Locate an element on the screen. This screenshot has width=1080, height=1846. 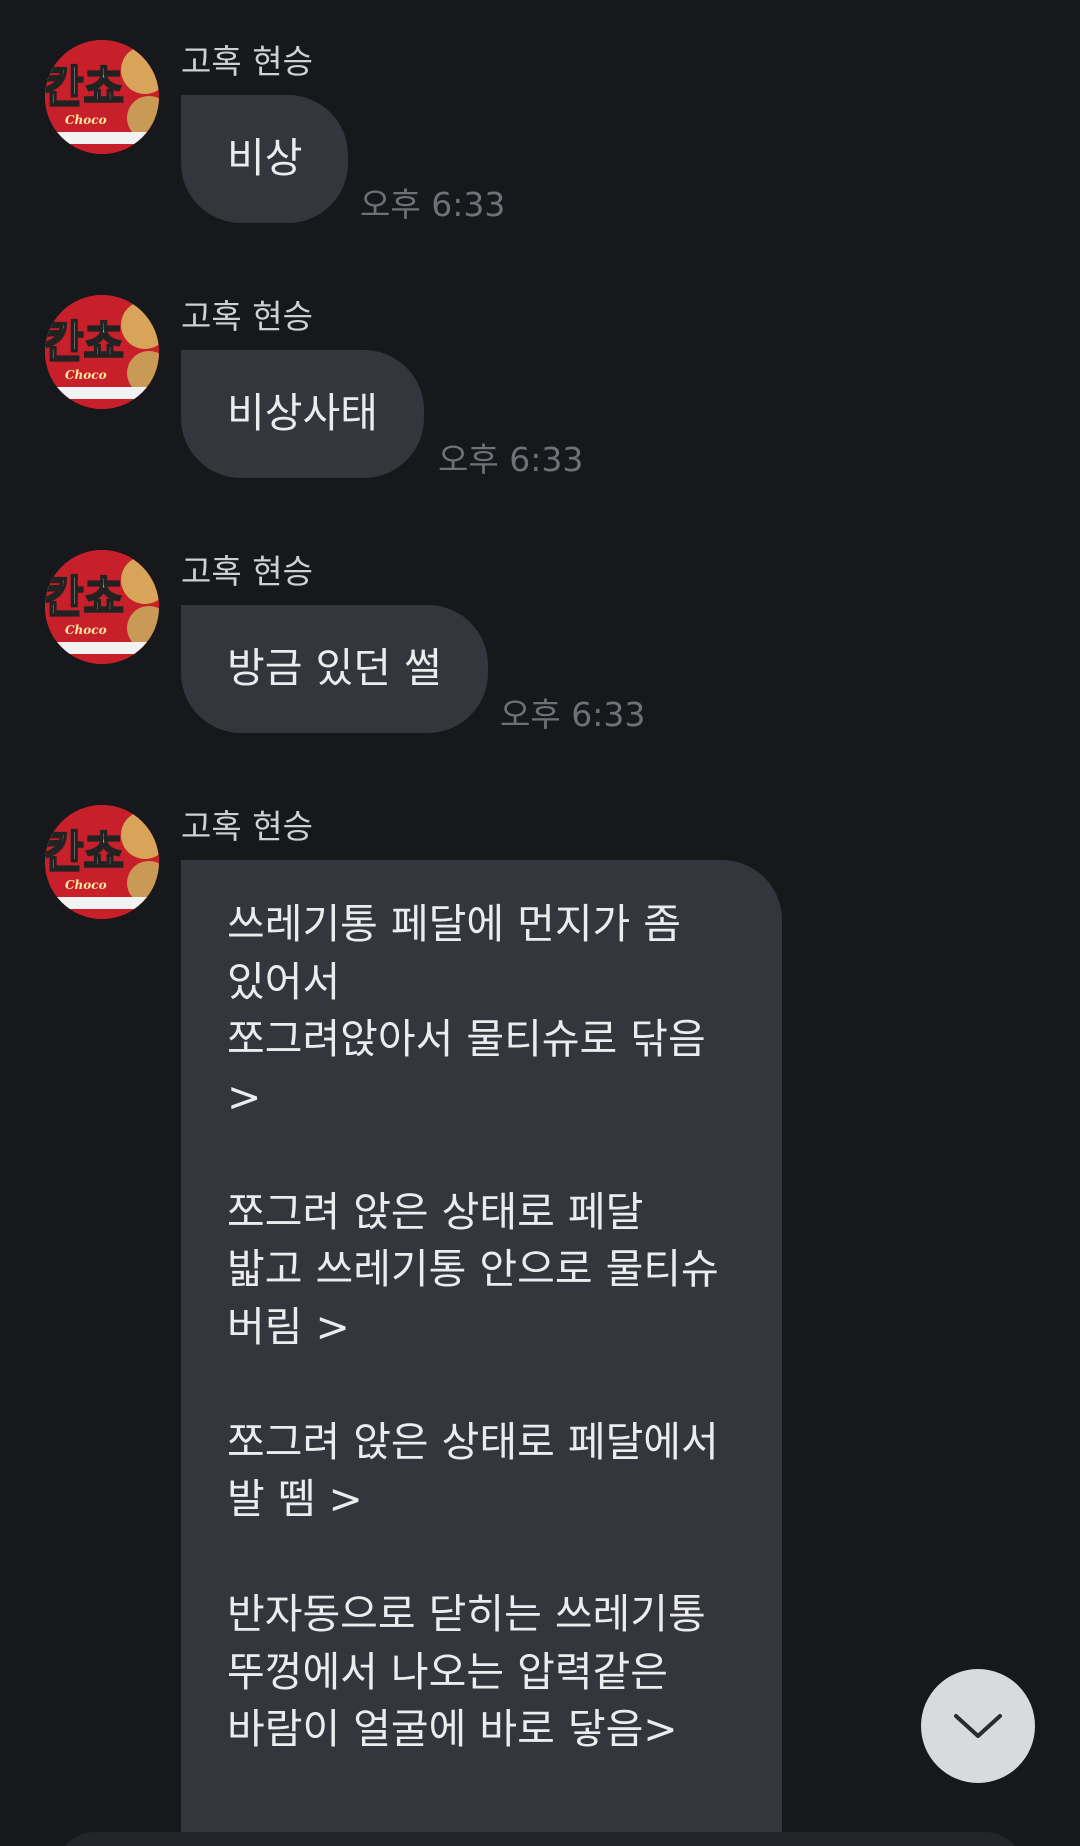
message-line: 뚜껑에서 나오는 압력같은 is located at coordinates (447, 1671).